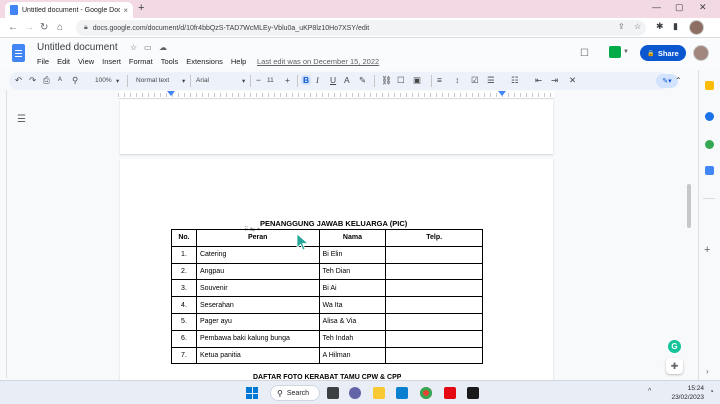 The width and height of the screenshot is (720, 404). Describe the element at coordinates (457, 80) in the screenshot. I see `line-spacing-icon: ↕` at that location.